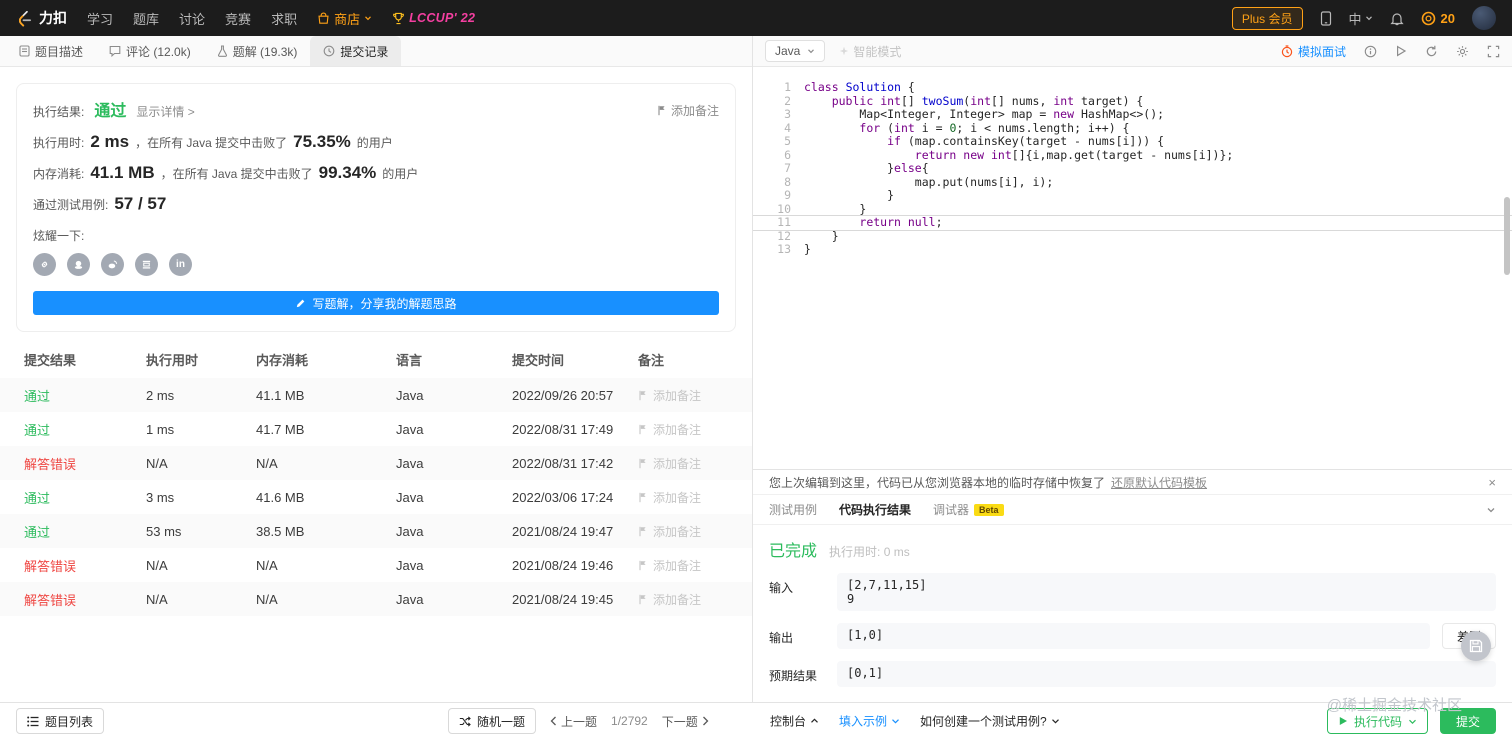 This screenshot has width=1512, height=739. I want to click on fullscreen-icon, so click(1493, 51).